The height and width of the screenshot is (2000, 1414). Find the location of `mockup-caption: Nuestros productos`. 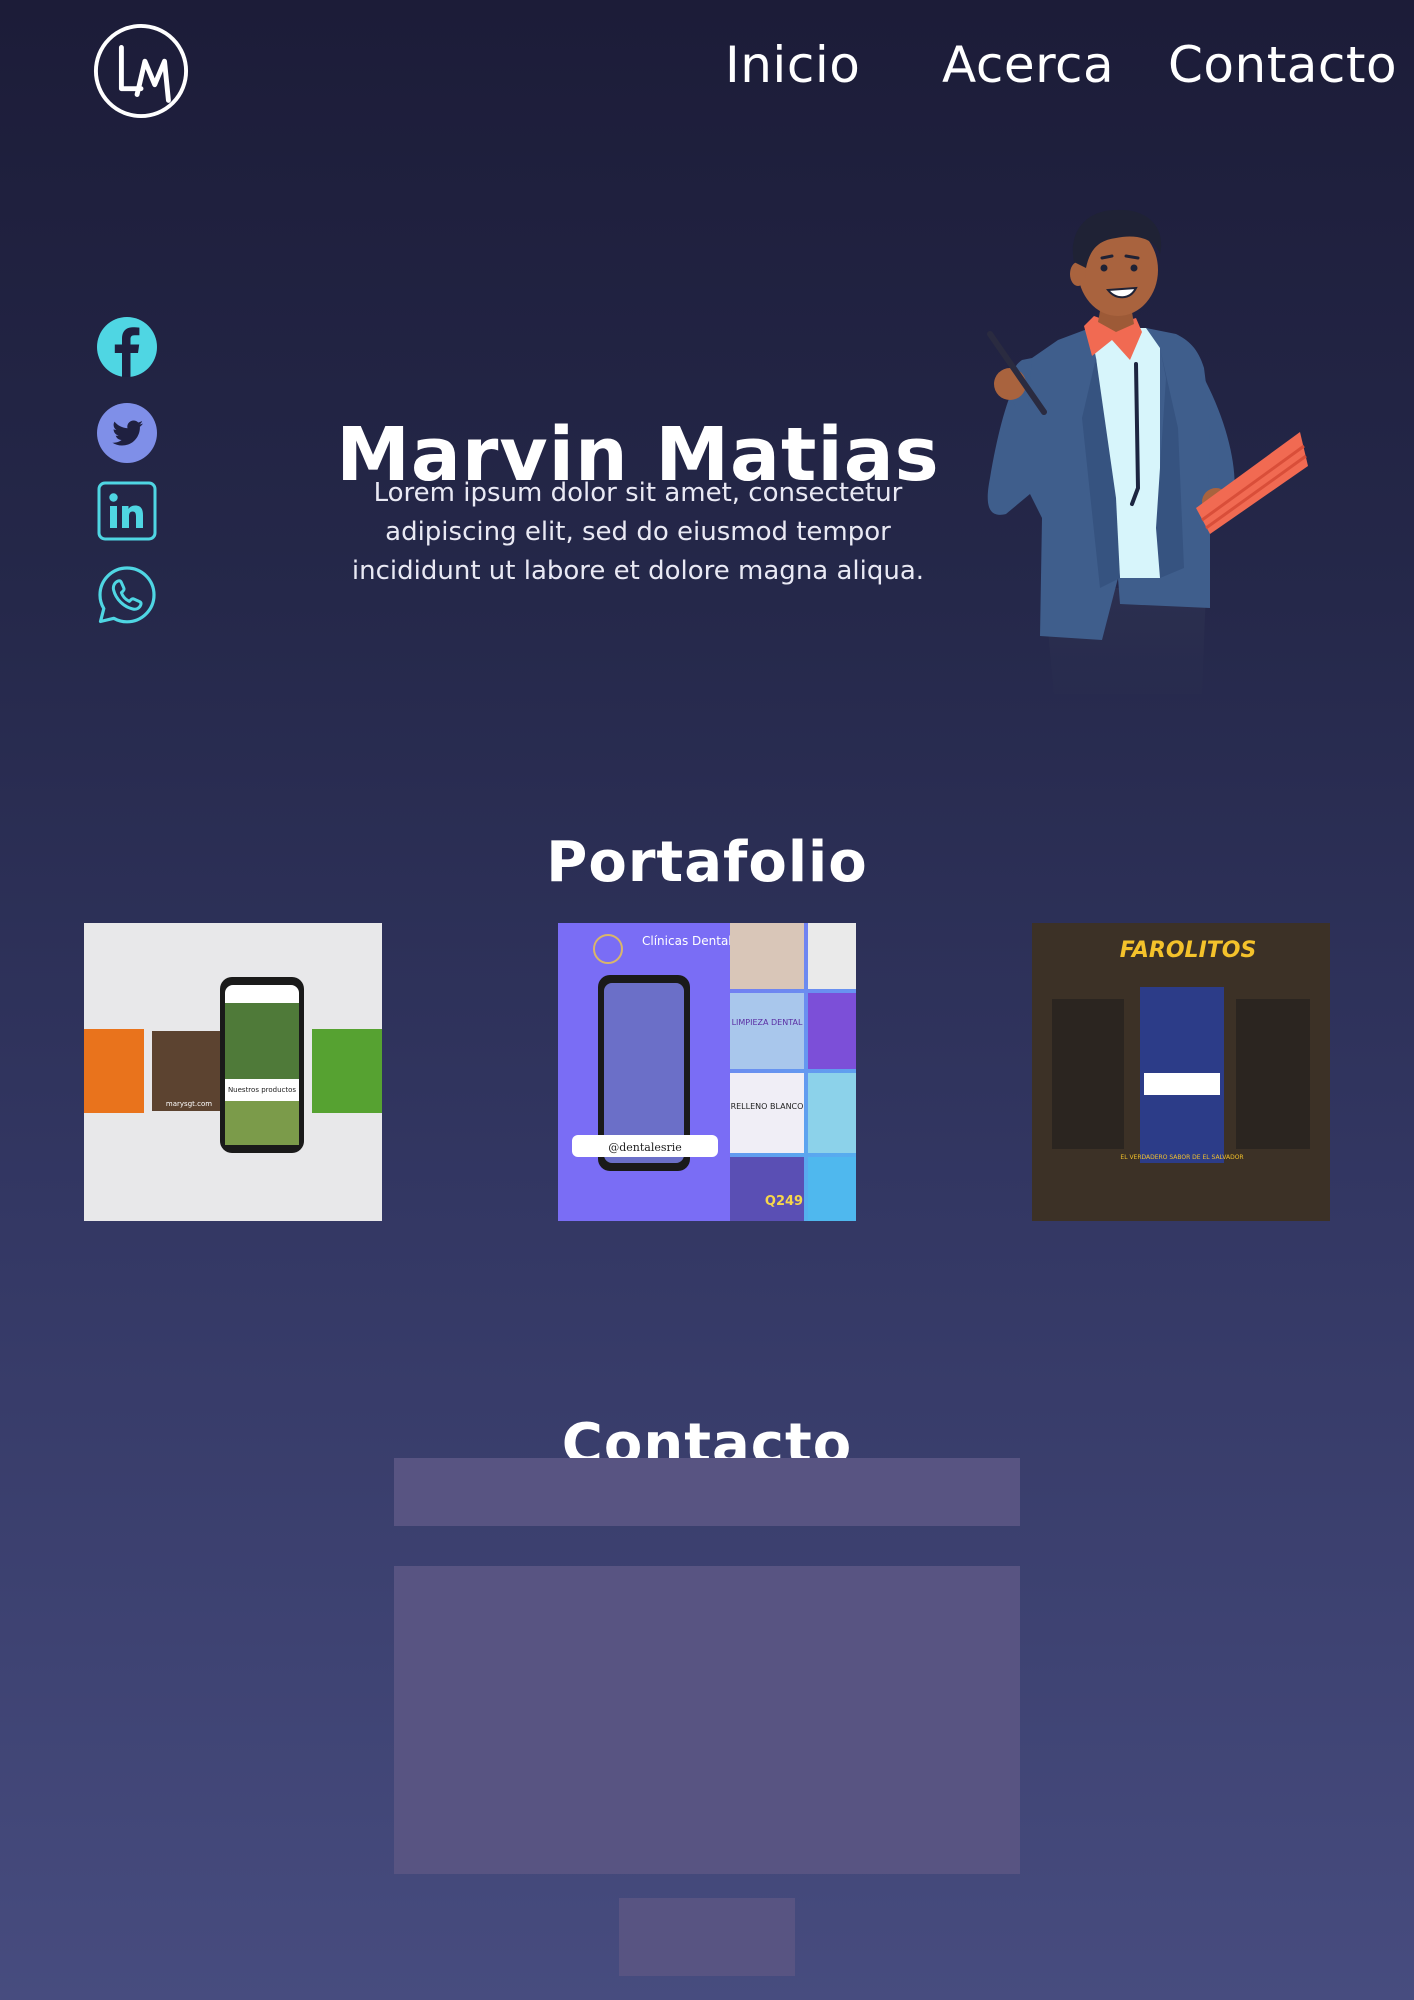

mockup-caption: Nuestros productos is located at coordinates (262, 1090).